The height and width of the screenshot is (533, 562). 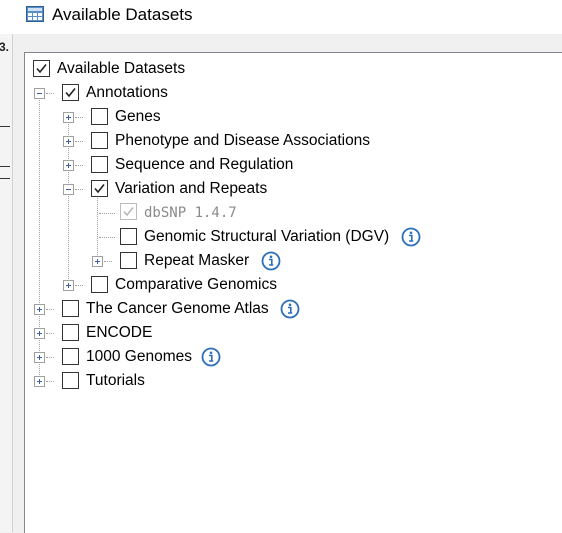 I want to click on title-bar: Available Datasets, so click(x=281, y=17).